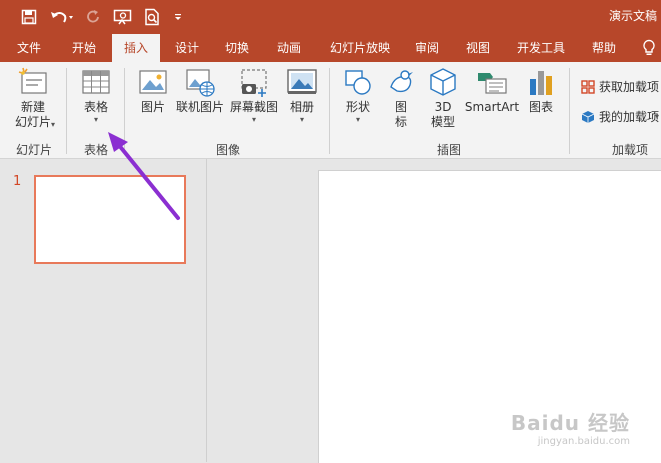 The width and height of the screenshot is (661, 463). What do you see at coordinates (96, 120) in the screenshot?
I see `table-dropdown-icon: ▾` at bounding box center [96, 120].